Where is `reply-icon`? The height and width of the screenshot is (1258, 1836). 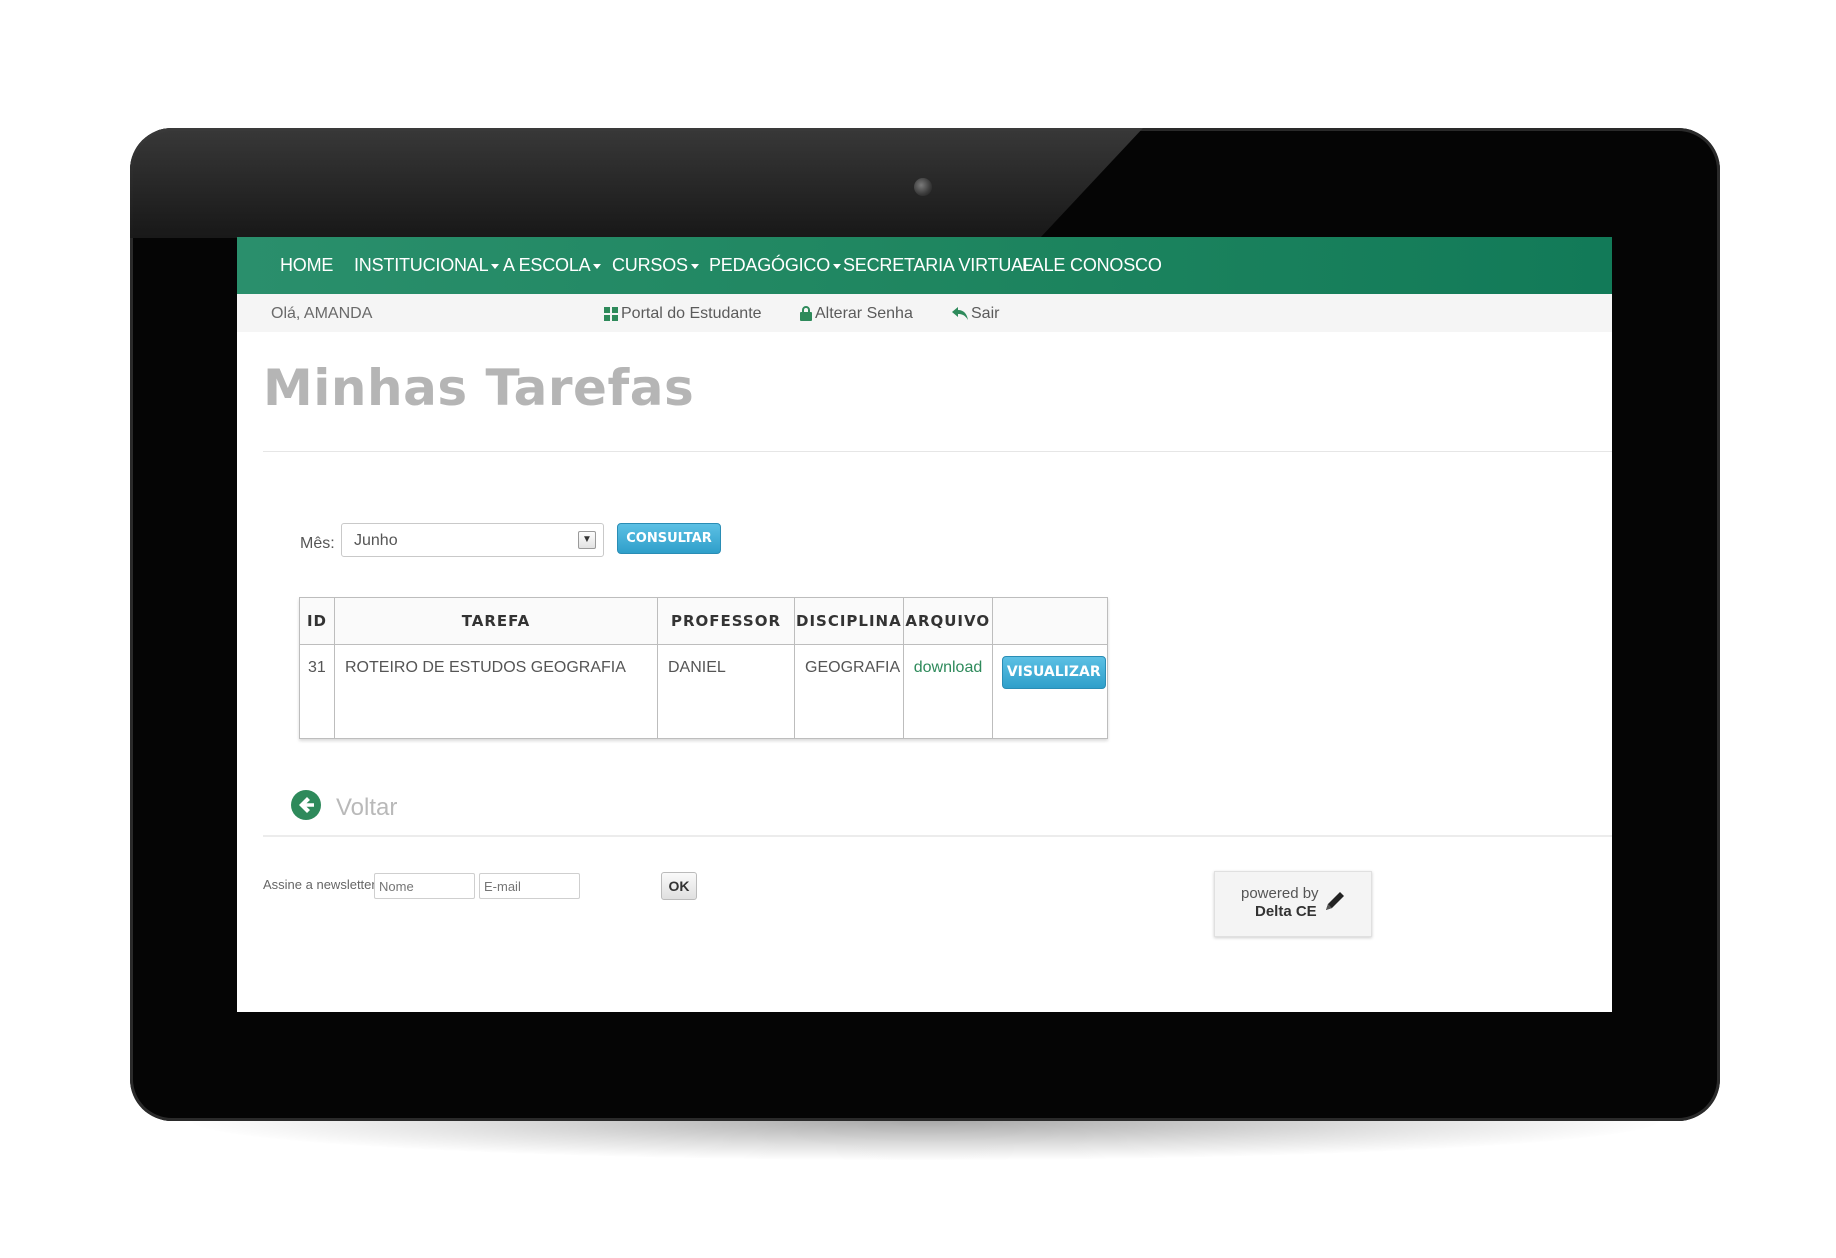
reply-icon is located at coordinates (960, 314).